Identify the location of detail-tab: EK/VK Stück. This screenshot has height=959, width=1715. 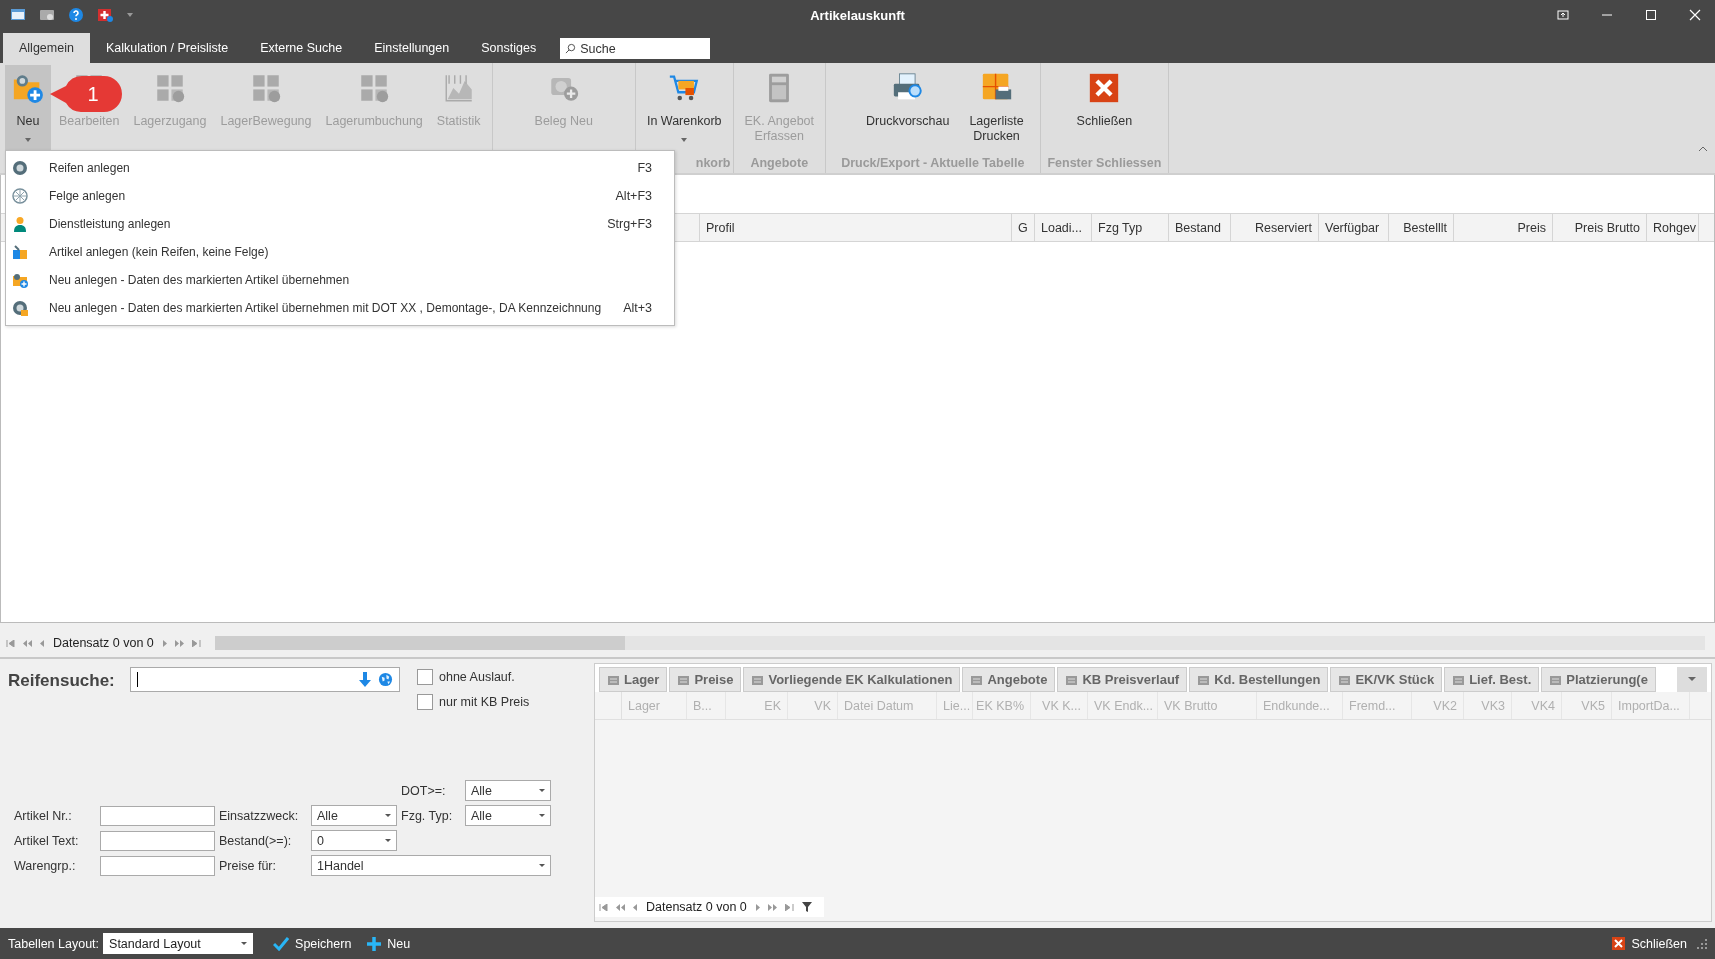
(1386, 679).